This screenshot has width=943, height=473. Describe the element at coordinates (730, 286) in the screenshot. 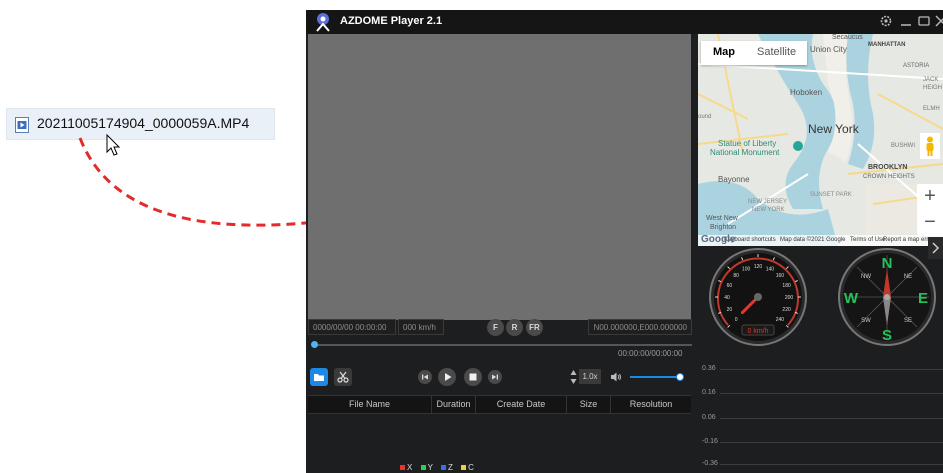

I see `speedometer-tick-label: 60` at that location.